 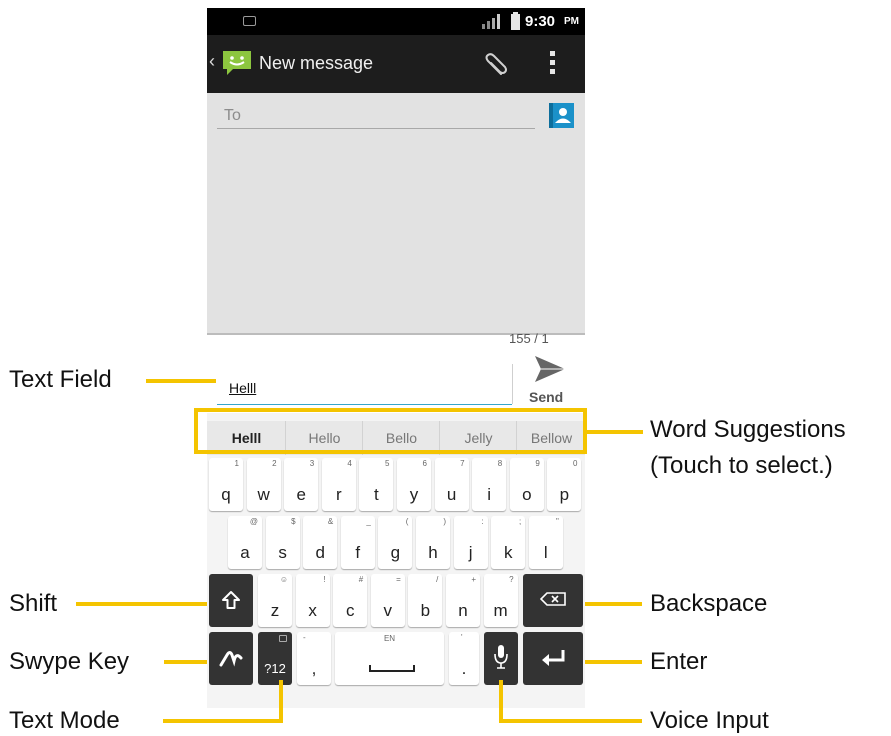 I want to click on status-time: 9:30, so click(x=540, y=21).